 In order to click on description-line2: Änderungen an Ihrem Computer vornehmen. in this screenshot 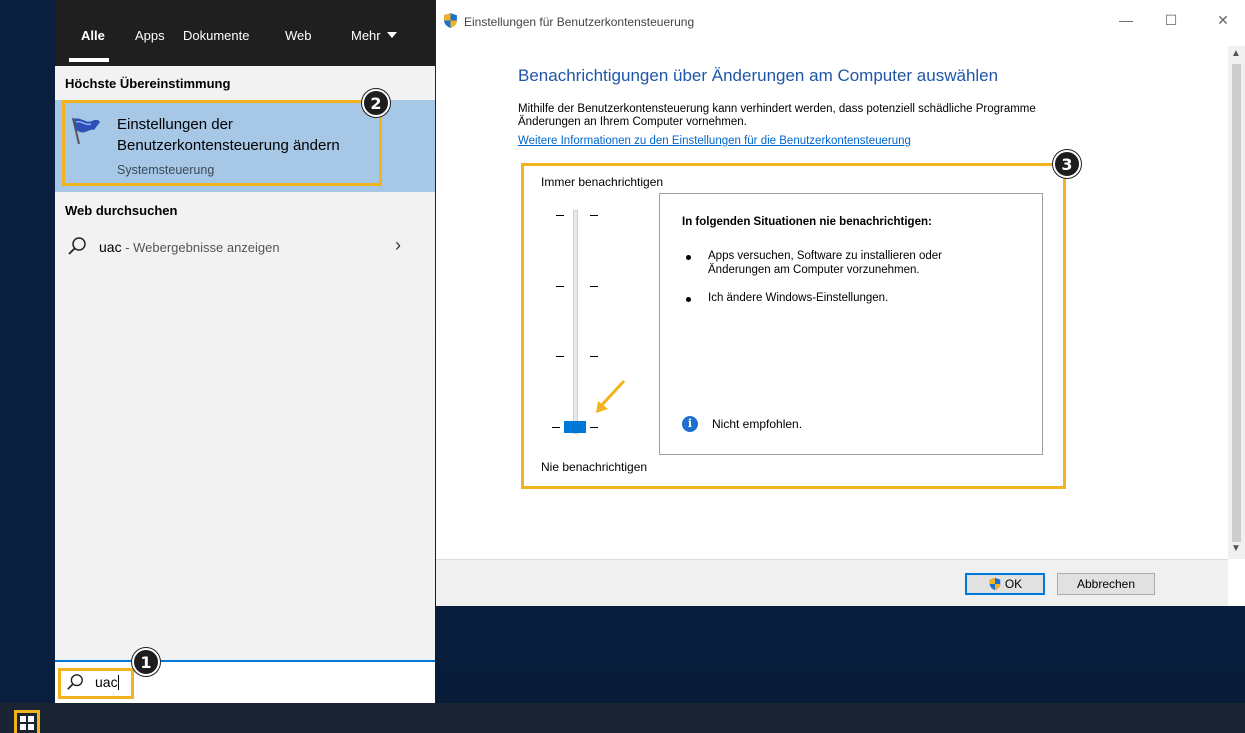, I will do `click(632, 122)`.